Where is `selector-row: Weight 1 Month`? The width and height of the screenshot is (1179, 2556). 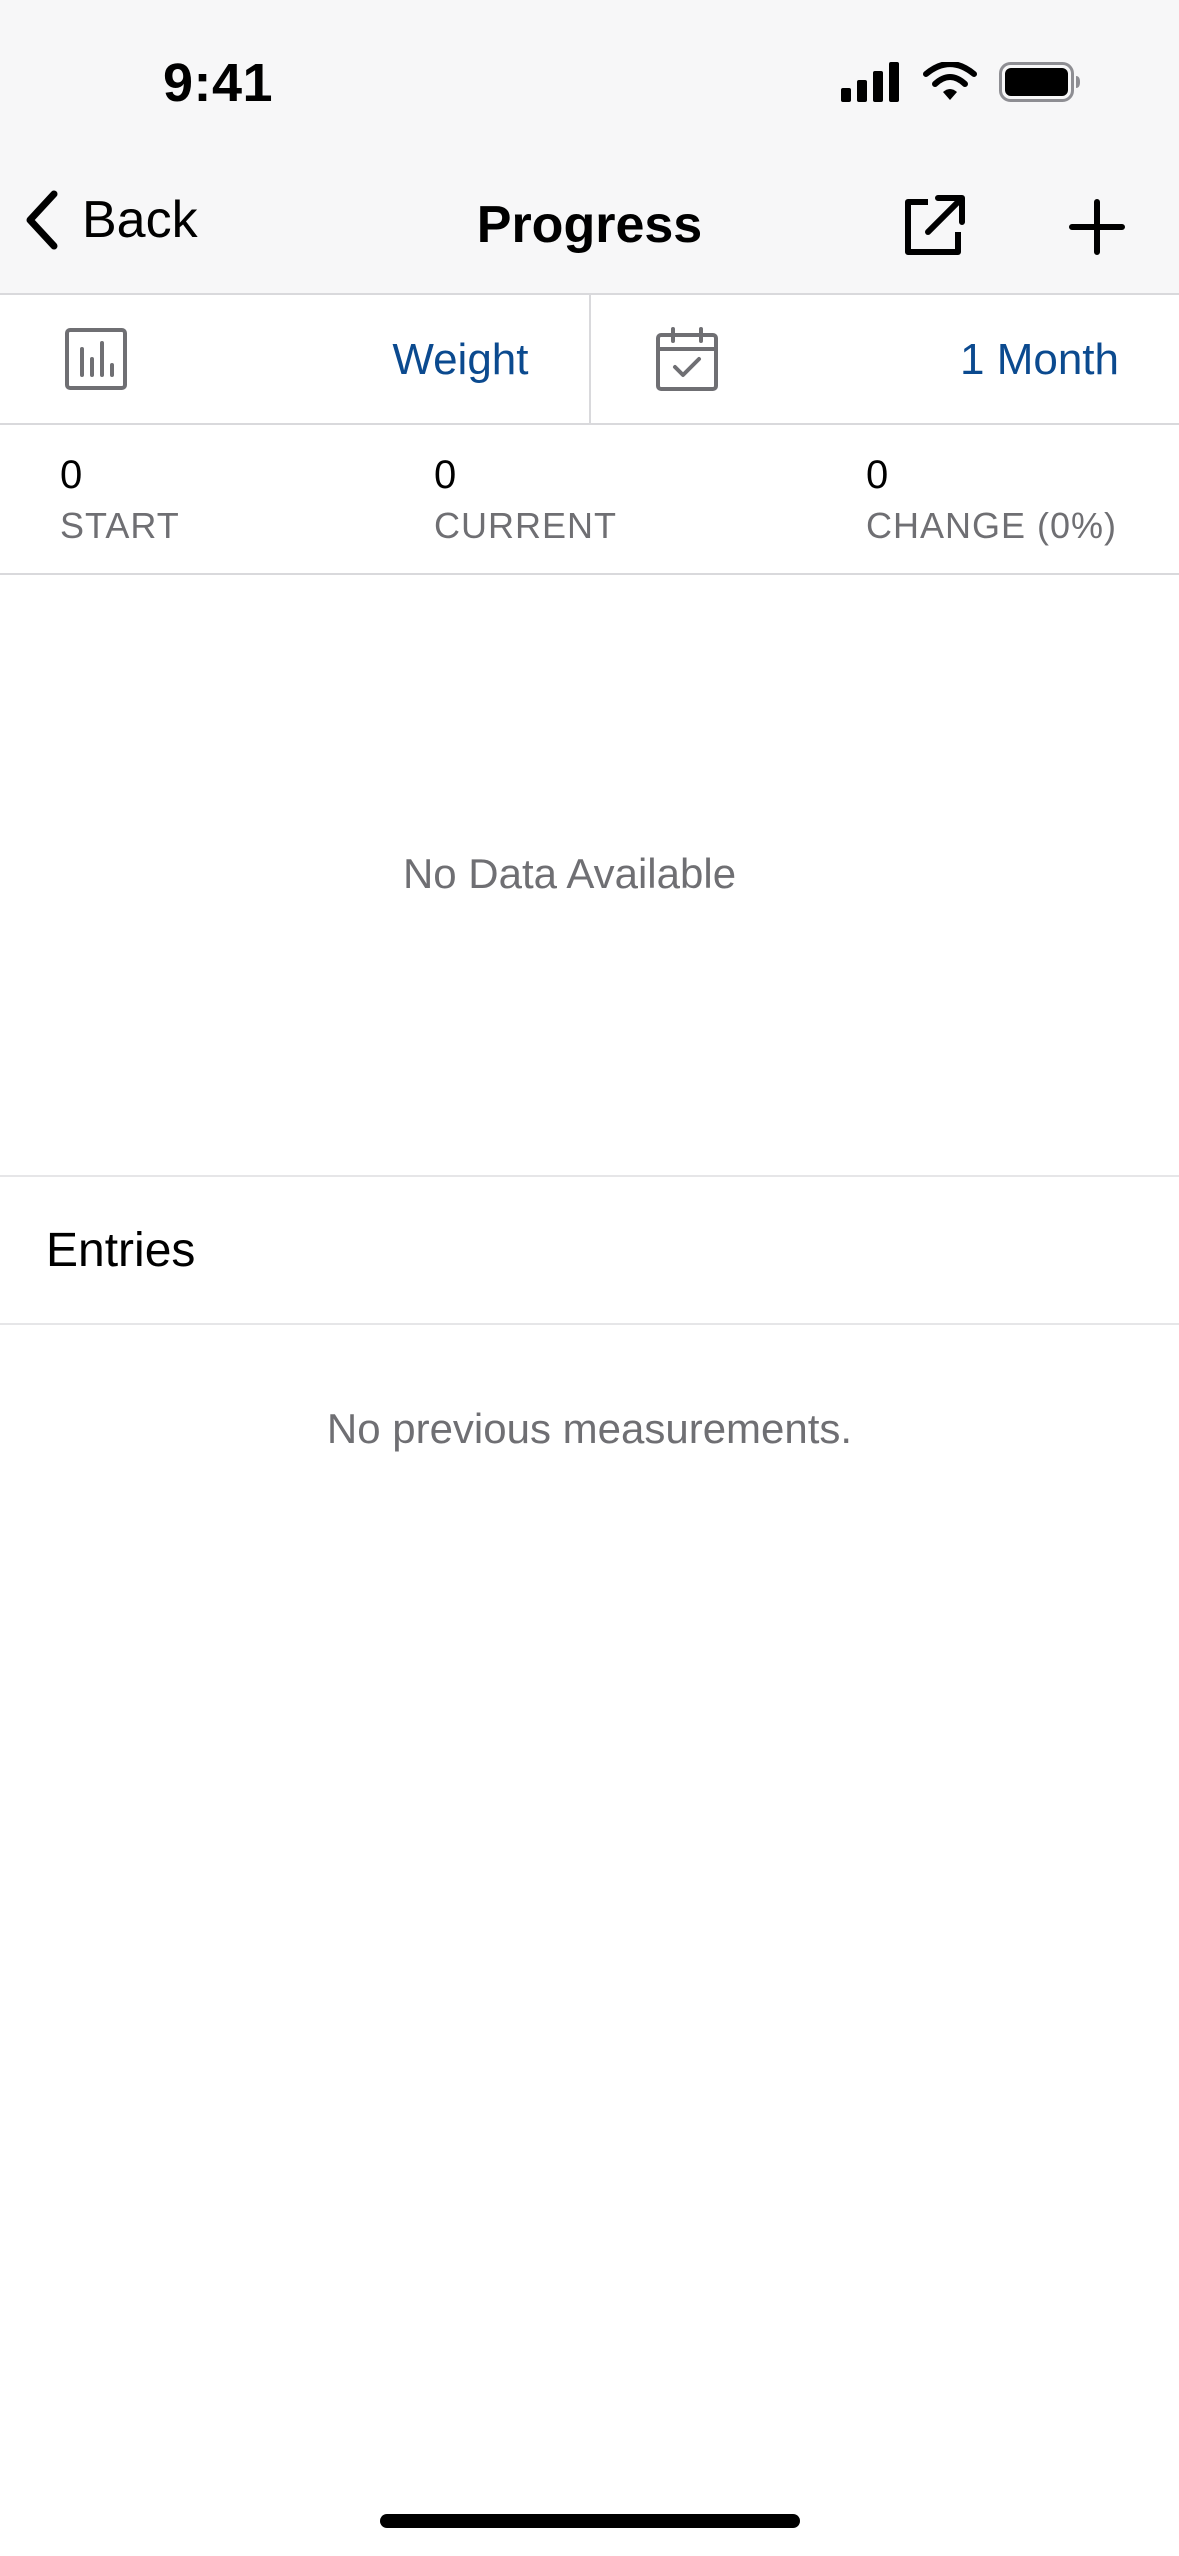
selector-row: Weight 1 Month is located at coordinates (589, 360).